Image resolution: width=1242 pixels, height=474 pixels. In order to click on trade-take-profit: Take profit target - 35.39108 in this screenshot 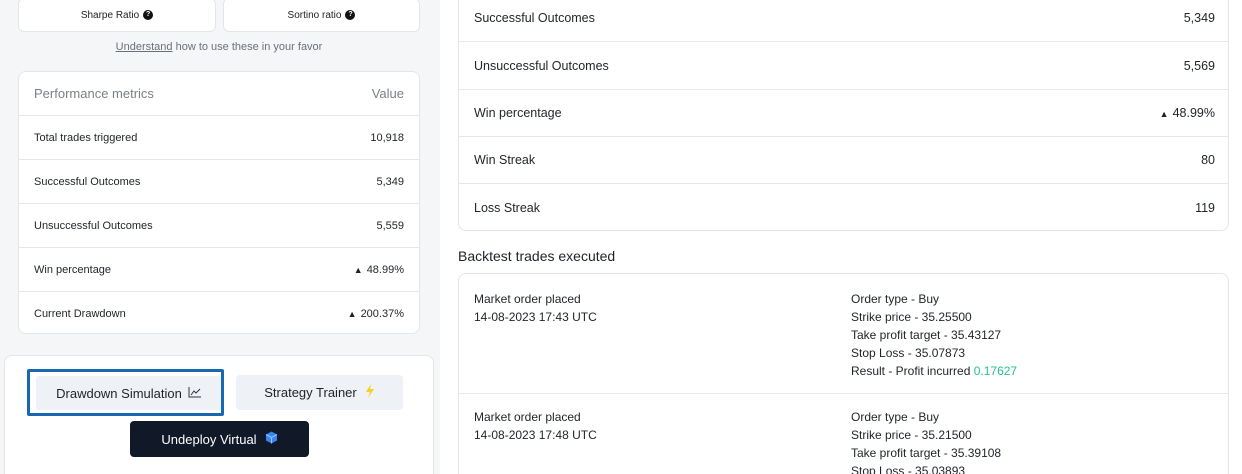, I will do `click(926, 453)`.